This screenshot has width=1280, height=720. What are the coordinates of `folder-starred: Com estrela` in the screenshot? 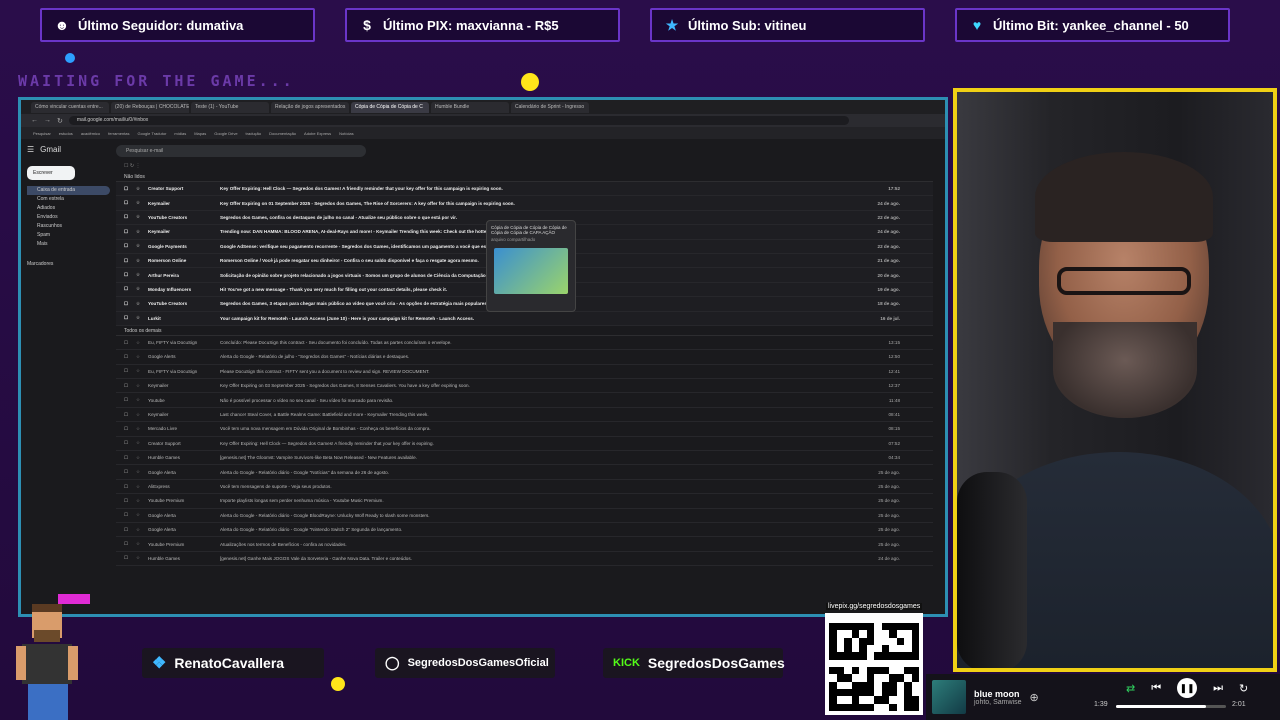 It's located at (68, 199).